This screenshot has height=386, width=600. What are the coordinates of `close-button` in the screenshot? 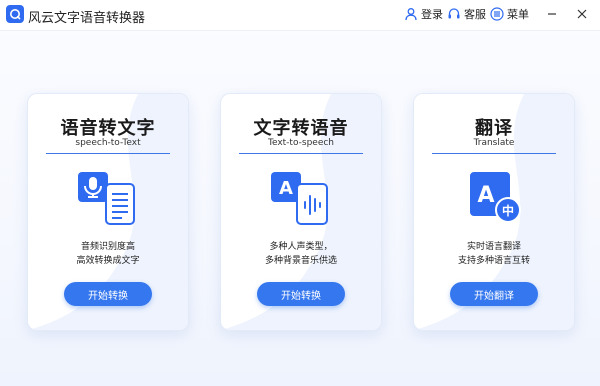 It's located at (582, 14).